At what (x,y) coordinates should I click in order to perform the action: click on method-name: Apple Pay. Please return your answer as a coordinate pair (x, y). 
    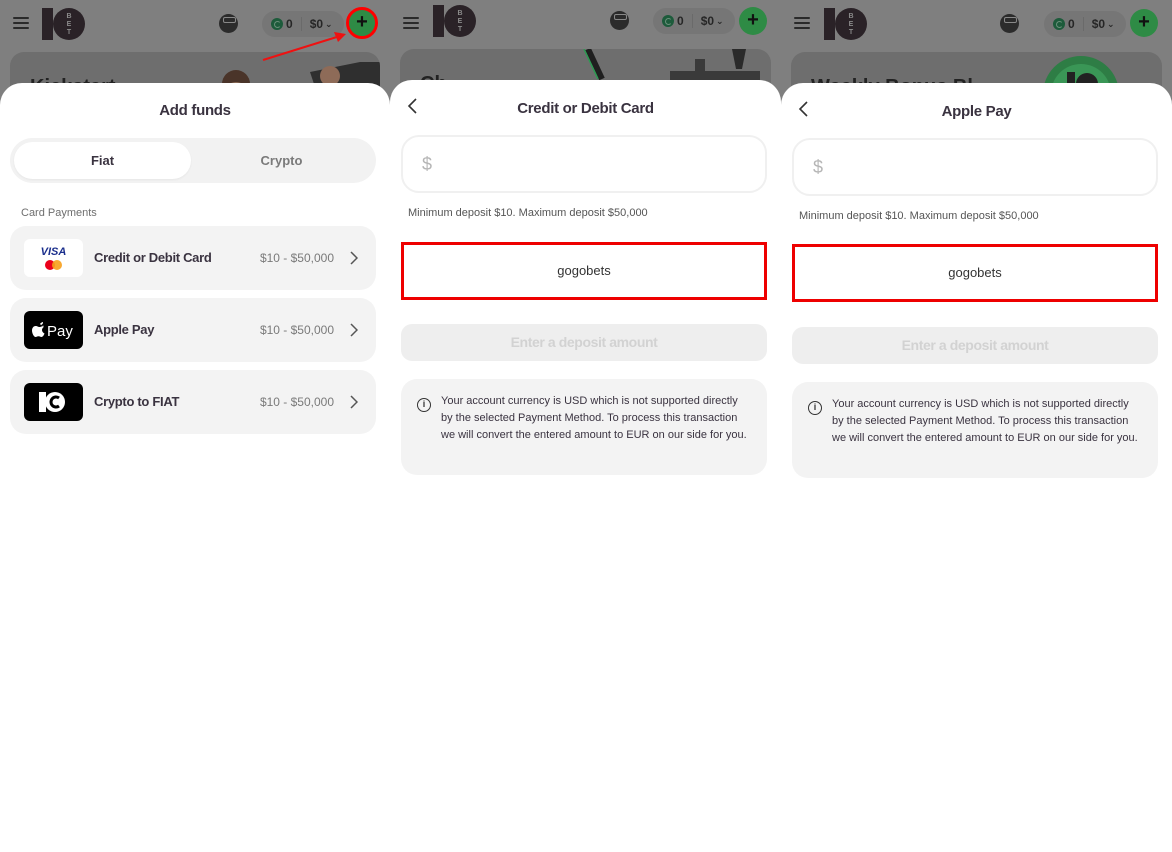
    Looking at the image, I should click on (124, 329).